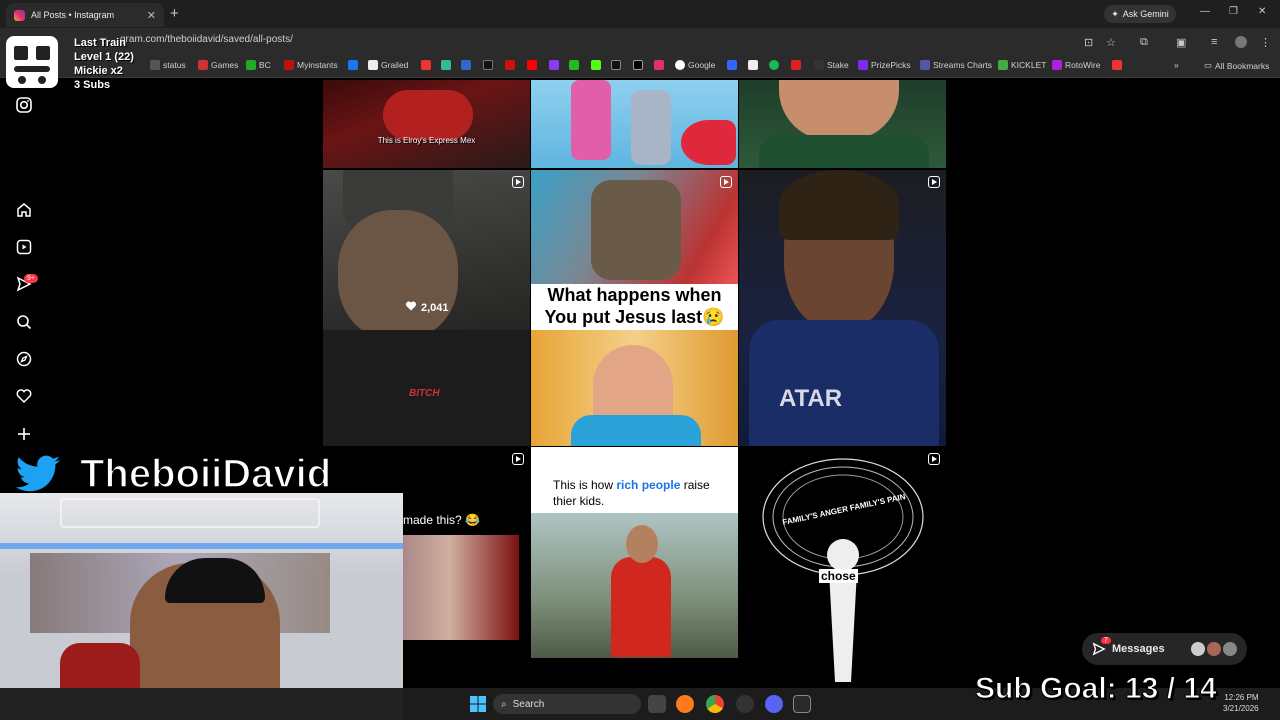  Describe the element at coordinates (745, 704) in the screenshot. I see `app-icon` at that location.